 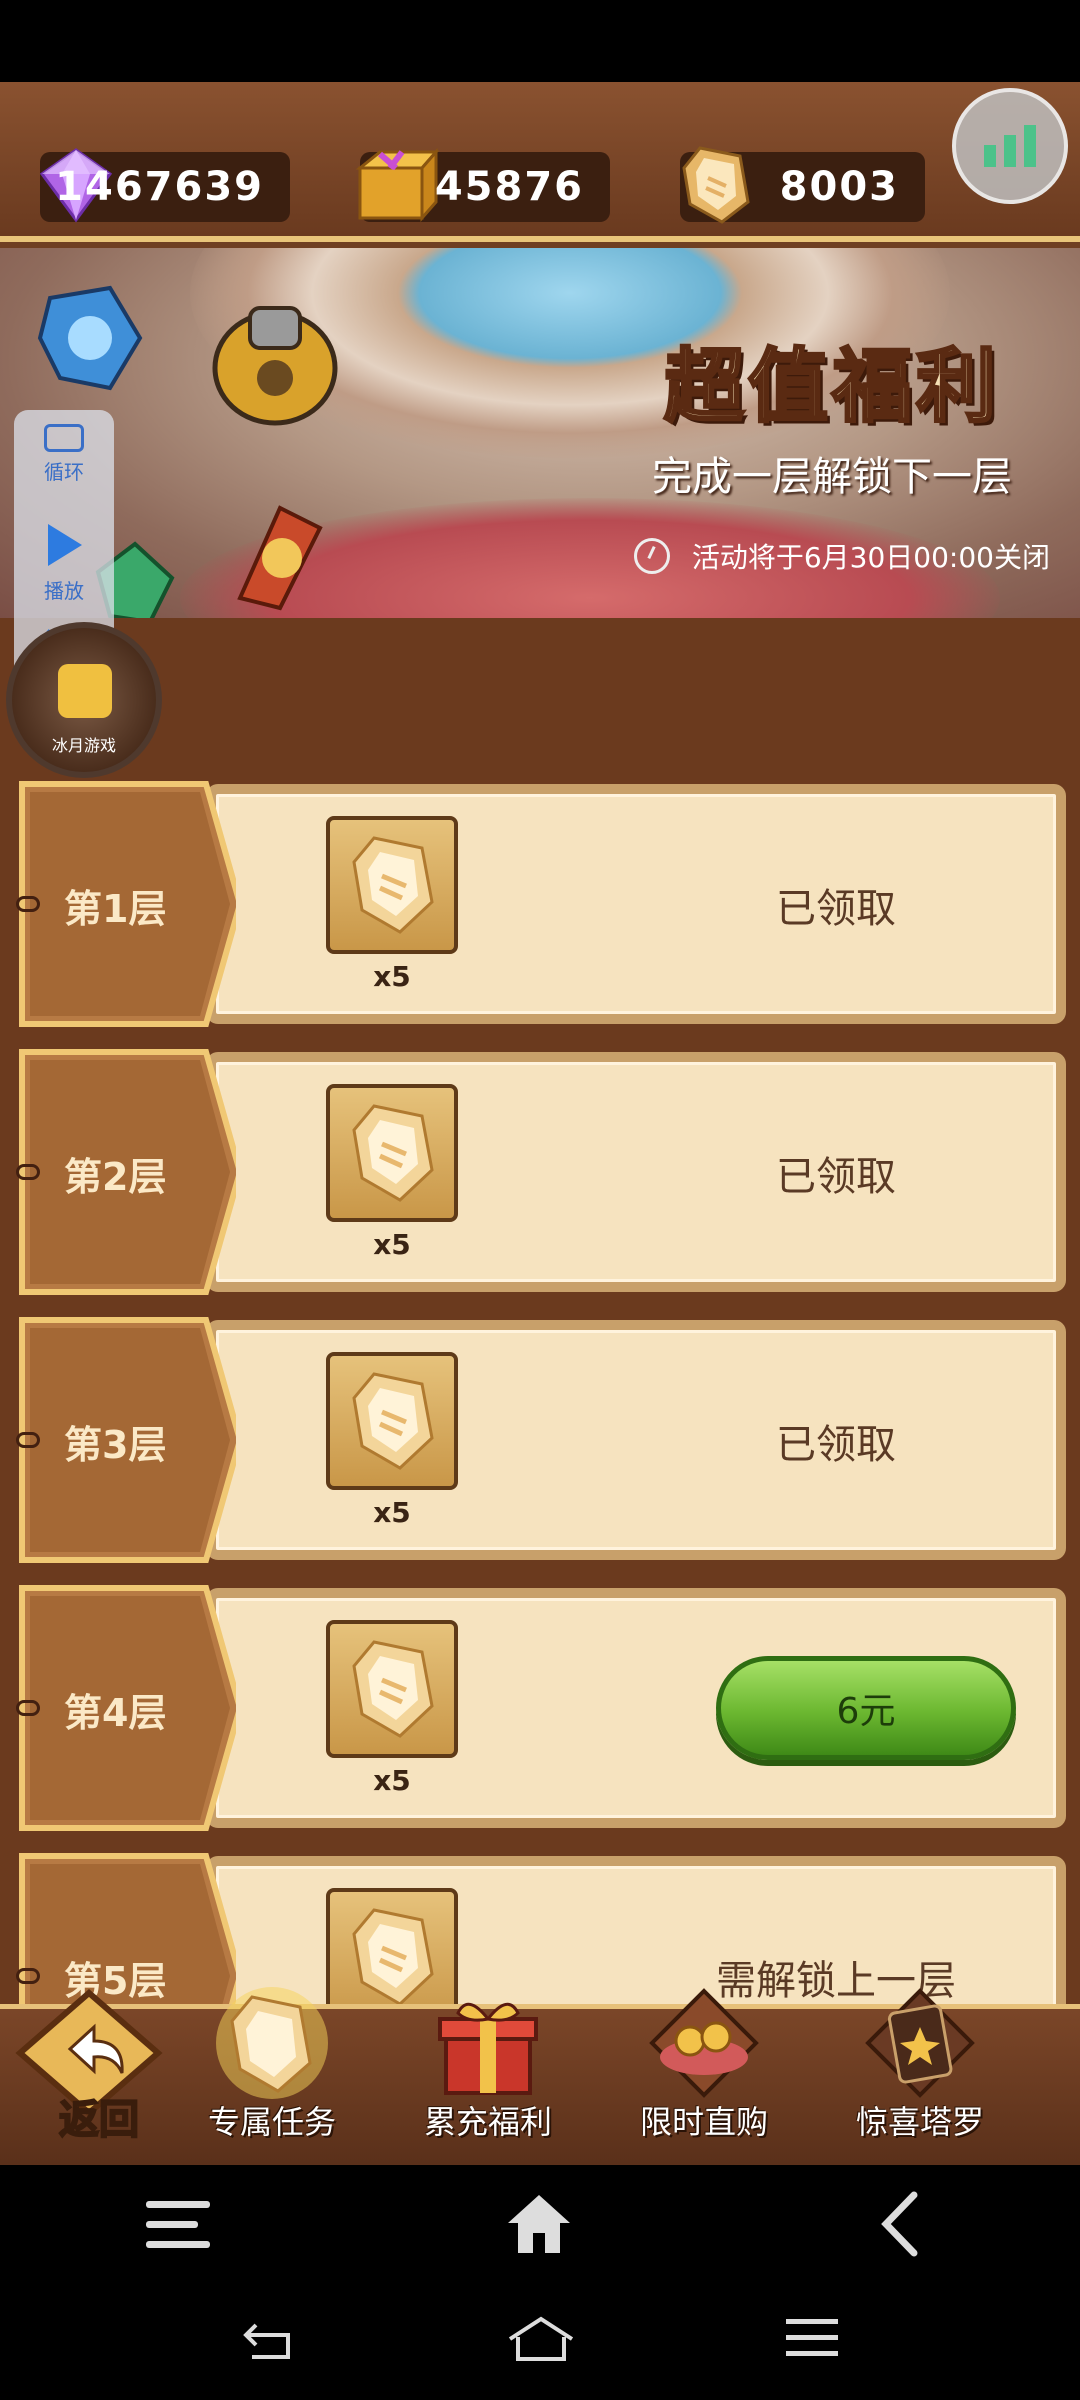 What do you see at coordinates (487, 2122) in the screenshot?
I see `tab-label: 累充福利` at bounding box center [487, 2122].